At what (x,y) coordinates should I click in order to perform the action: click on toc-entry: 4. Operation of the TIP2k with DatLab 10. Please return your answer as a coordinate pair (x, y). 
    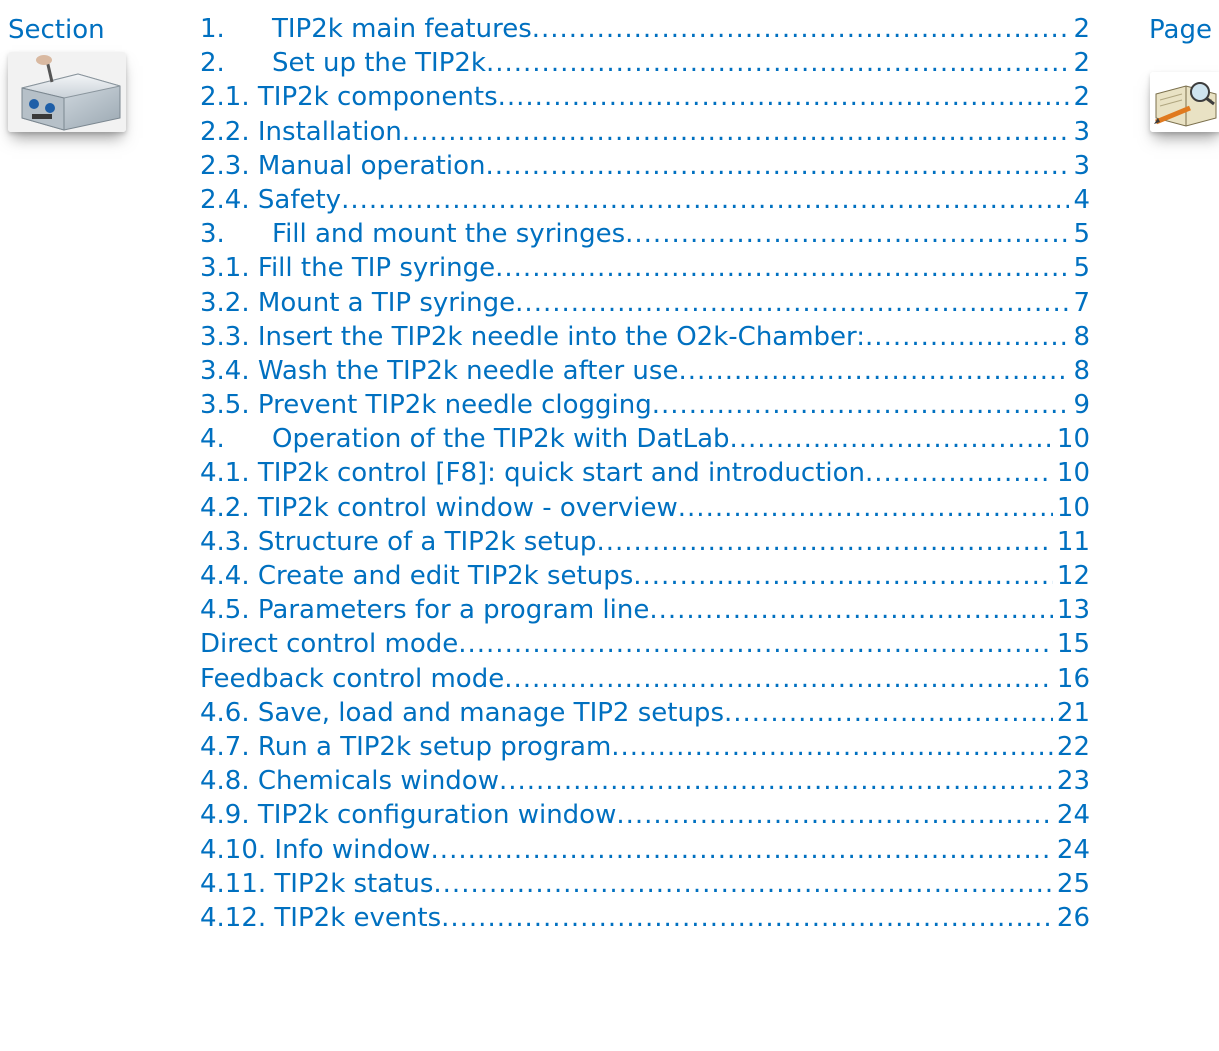
    Looking at the image, I should click on (645, 439).